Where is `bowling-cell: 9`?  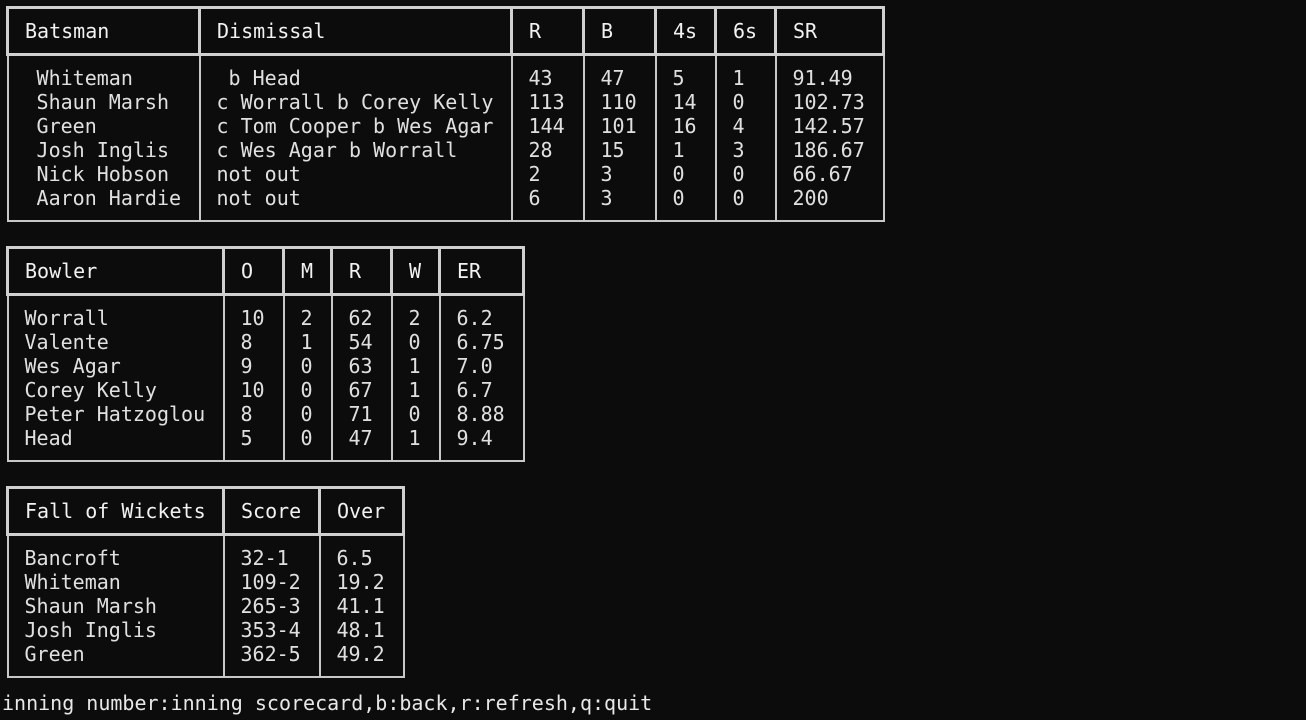 bowling-cell: 9 is located at coordinates (253, 366).